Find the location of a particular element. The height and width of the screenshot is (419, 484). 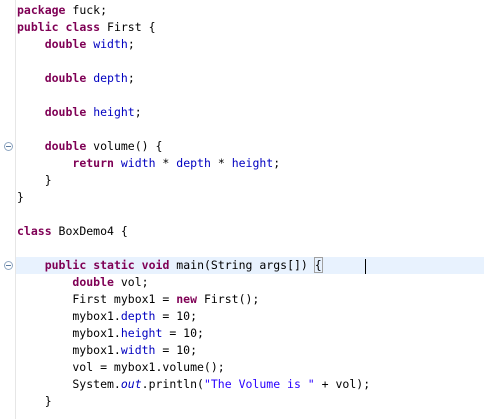

code-line: double volume() { is located at coordinates (250, 146).